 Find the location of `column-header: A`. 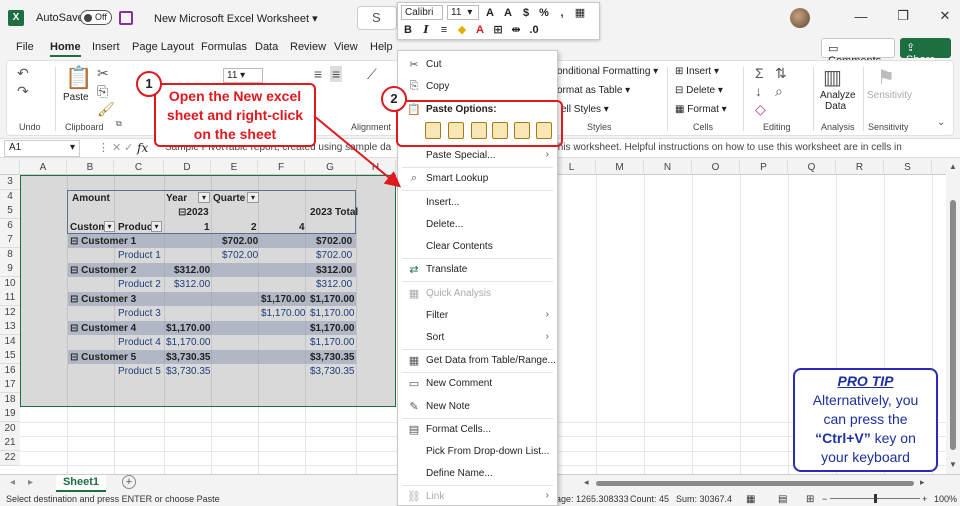

column-header: A is located at coordinates (43, 167).